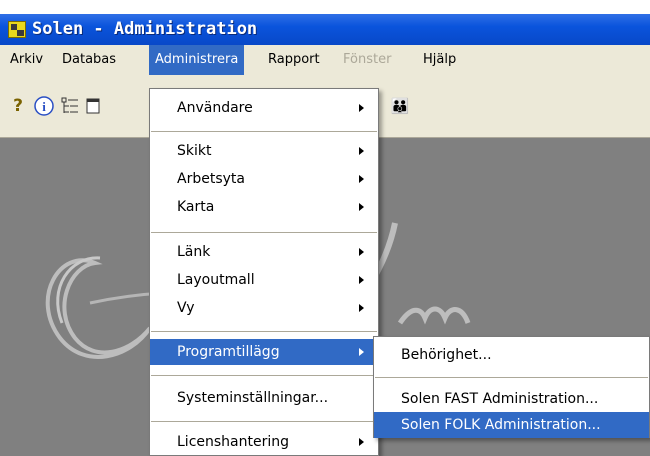 The image size is (650, 456). I want to click on menu-item-label: Karta, so click(196, 207).